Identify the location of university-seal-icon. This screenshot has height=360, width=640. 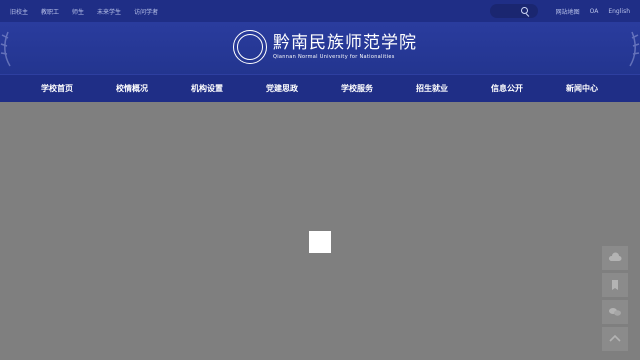
(250, 47).